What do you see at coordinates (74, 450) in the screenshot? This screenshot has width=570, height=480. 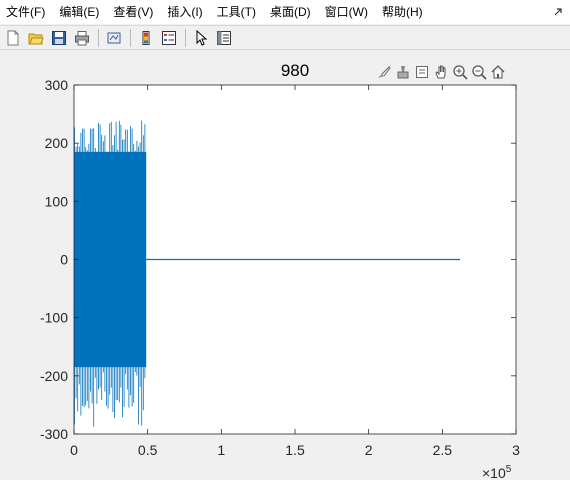 I see `x-tick-label: 0` at bounding box center [74, 450].